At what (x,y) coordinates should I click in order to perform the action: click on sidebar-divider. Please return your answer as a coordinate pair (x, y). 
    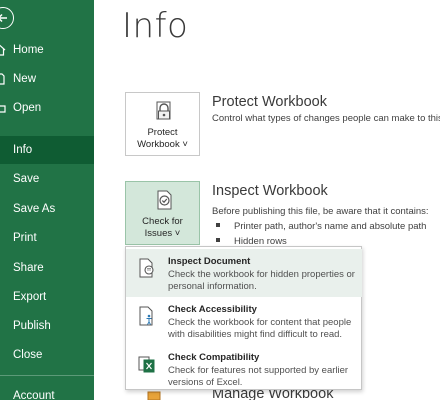
    Looking at the image, I should click on (47, 375).